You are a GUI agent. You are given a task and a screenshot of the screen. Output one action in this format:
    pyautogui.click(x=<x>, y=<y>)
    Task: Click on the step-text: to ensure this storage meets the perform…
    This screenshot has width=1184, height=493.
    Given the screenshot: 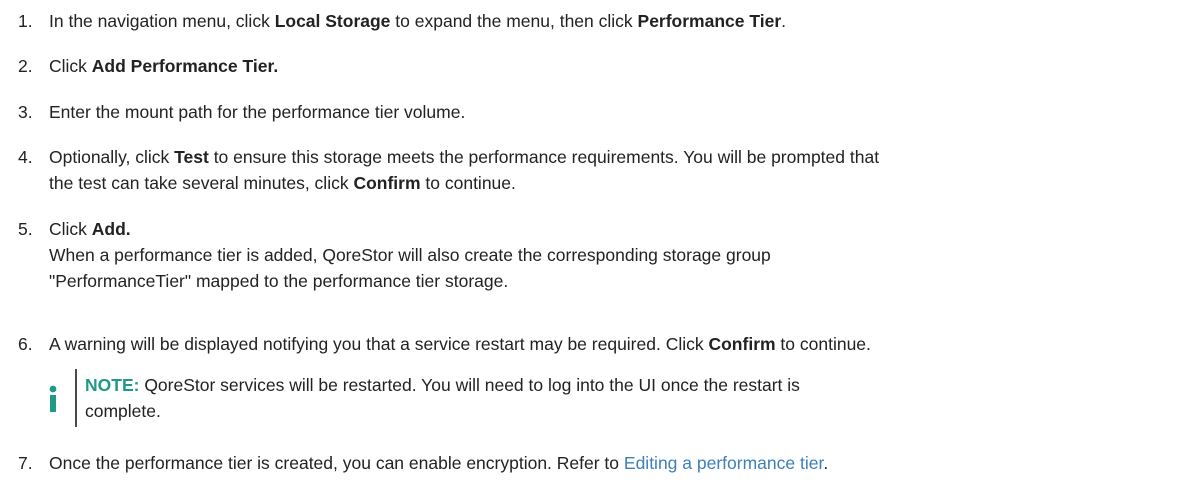 What is the action you would take?
    pyautogui.click(x=544, y=157)
    